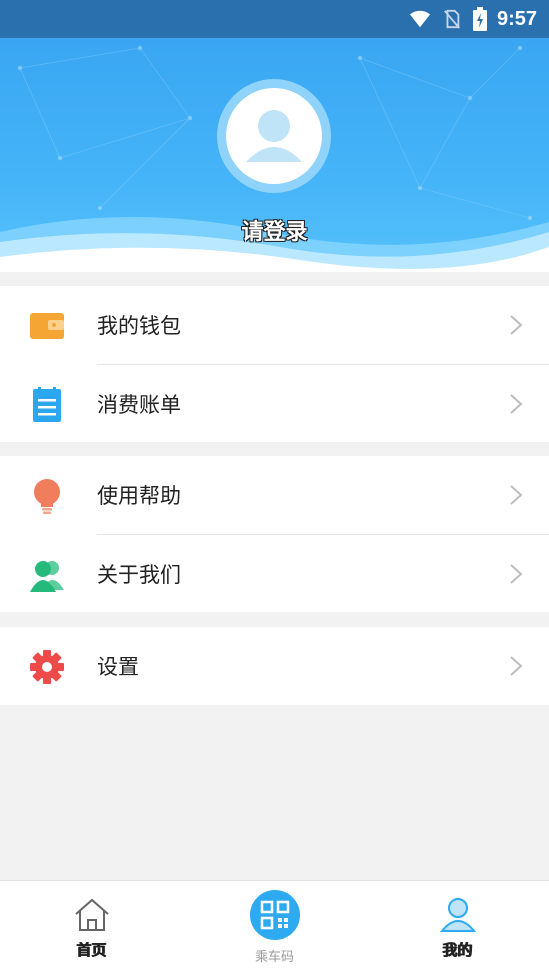 The height and width of the screenshot is (977, 549). I want to click on gear-icon, so click(47, 667).